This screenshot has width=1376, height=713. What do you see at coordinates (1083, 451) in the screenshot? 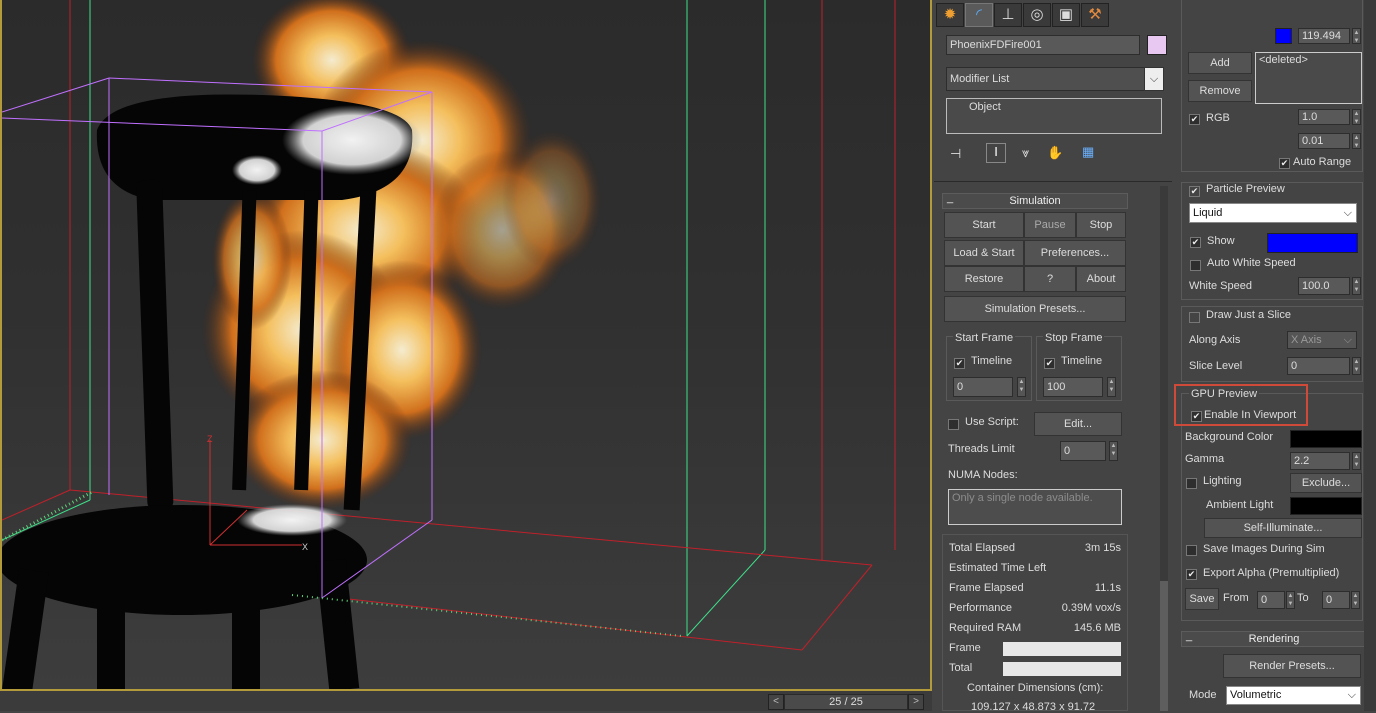
I see `threads-limit-input: 0` at bounding box center [1083, 451].